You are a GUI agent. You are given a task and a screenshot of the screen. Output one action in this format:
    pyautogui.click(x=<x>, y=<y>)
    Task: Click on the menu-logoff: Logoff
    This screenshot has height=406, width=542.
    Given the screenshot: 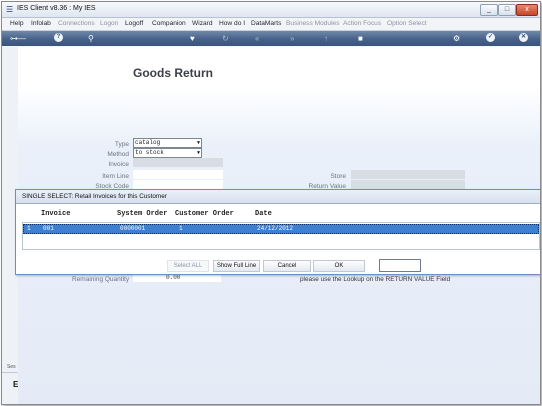 What is the action you would take?
    pyautogui.click(x=134, y=23)
    